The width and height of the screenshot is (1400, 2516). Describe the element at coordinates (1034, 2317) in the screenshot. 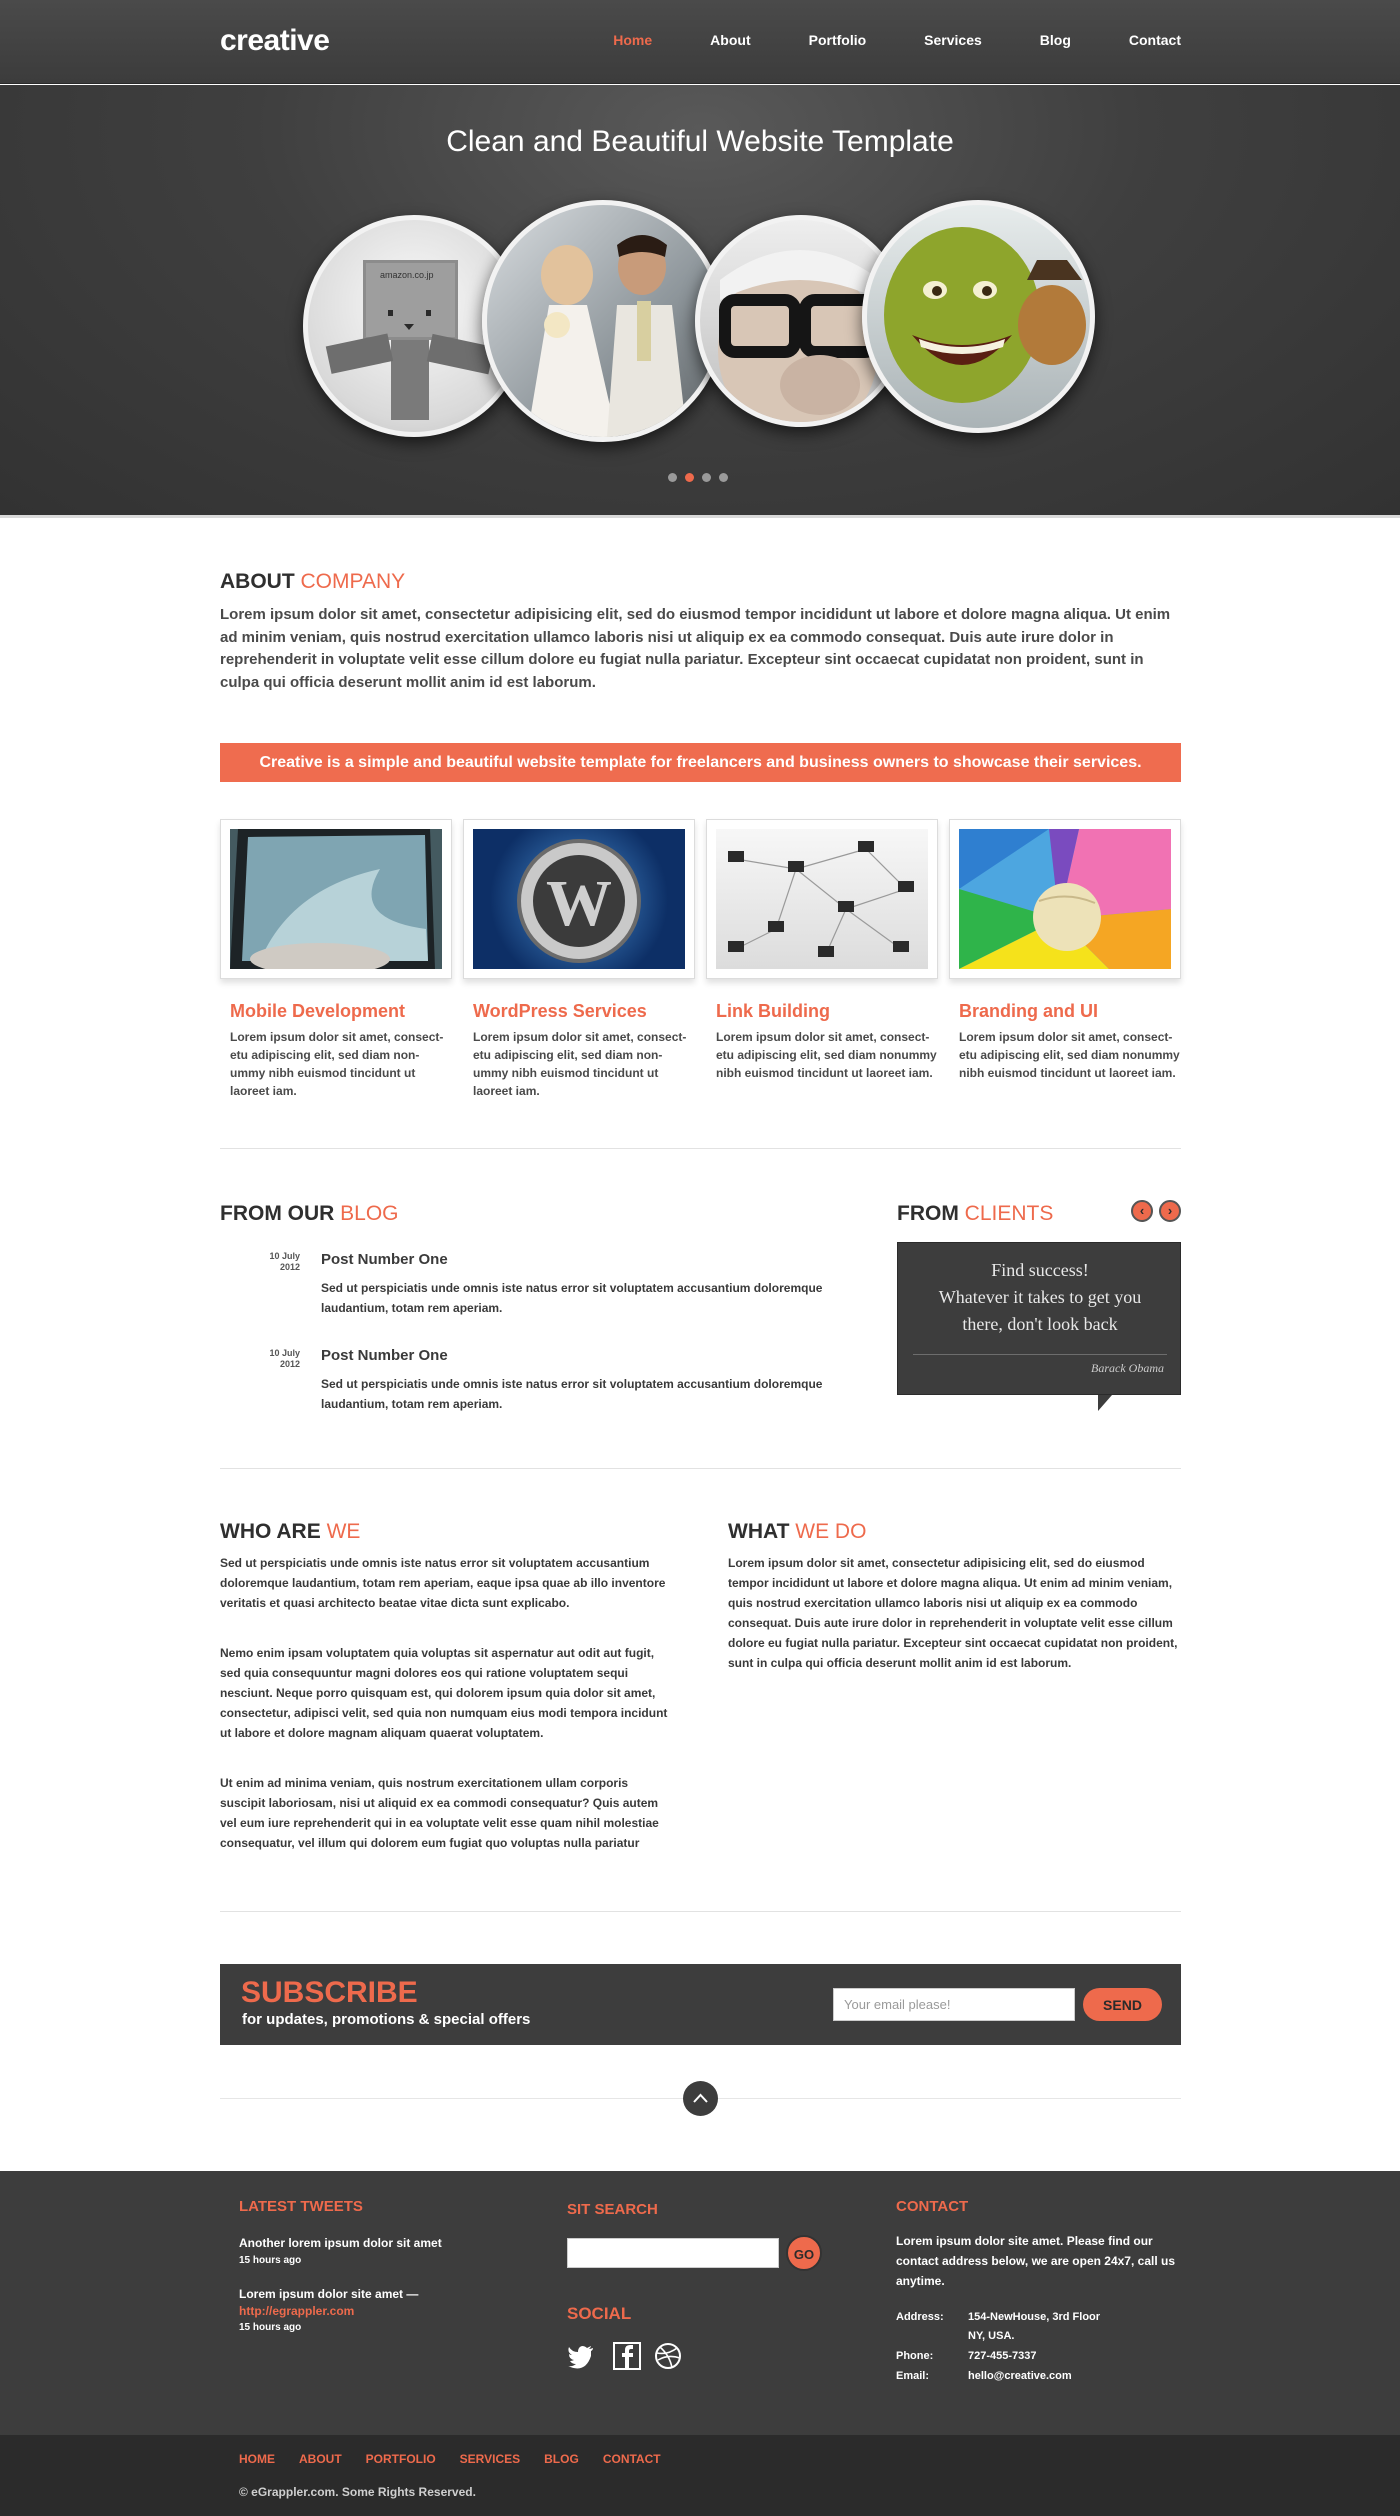

I see `address-line-1: 154-NewHouse, 3rd Floor` at that location.